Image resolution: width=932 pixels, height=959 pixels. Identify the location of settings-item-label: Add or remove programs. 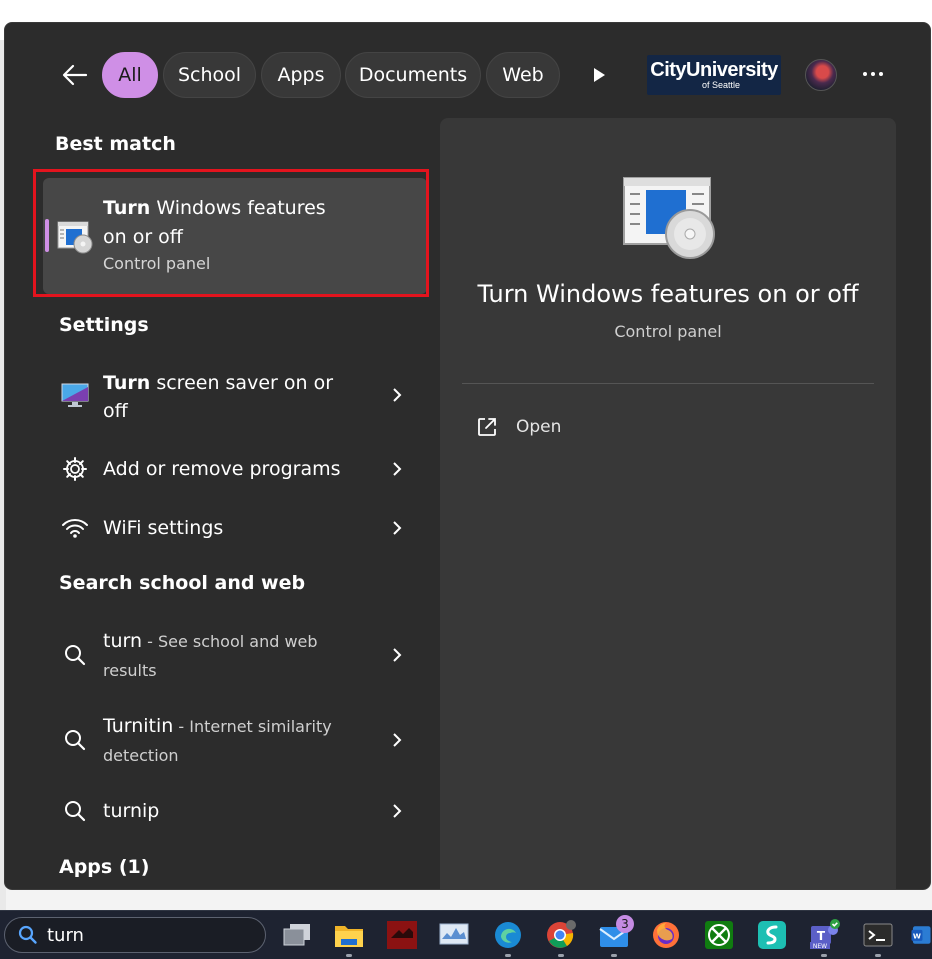
(222, 469).